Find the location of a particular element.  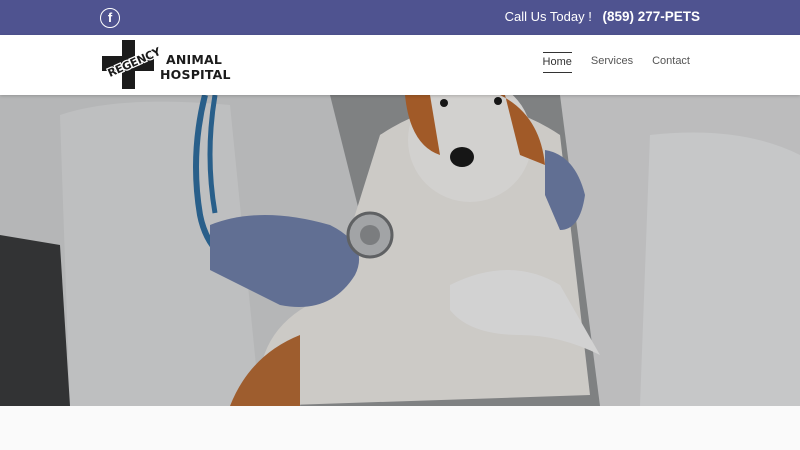

phone-number-link: (859) 277-PETS is located at coordinates (651, 16).